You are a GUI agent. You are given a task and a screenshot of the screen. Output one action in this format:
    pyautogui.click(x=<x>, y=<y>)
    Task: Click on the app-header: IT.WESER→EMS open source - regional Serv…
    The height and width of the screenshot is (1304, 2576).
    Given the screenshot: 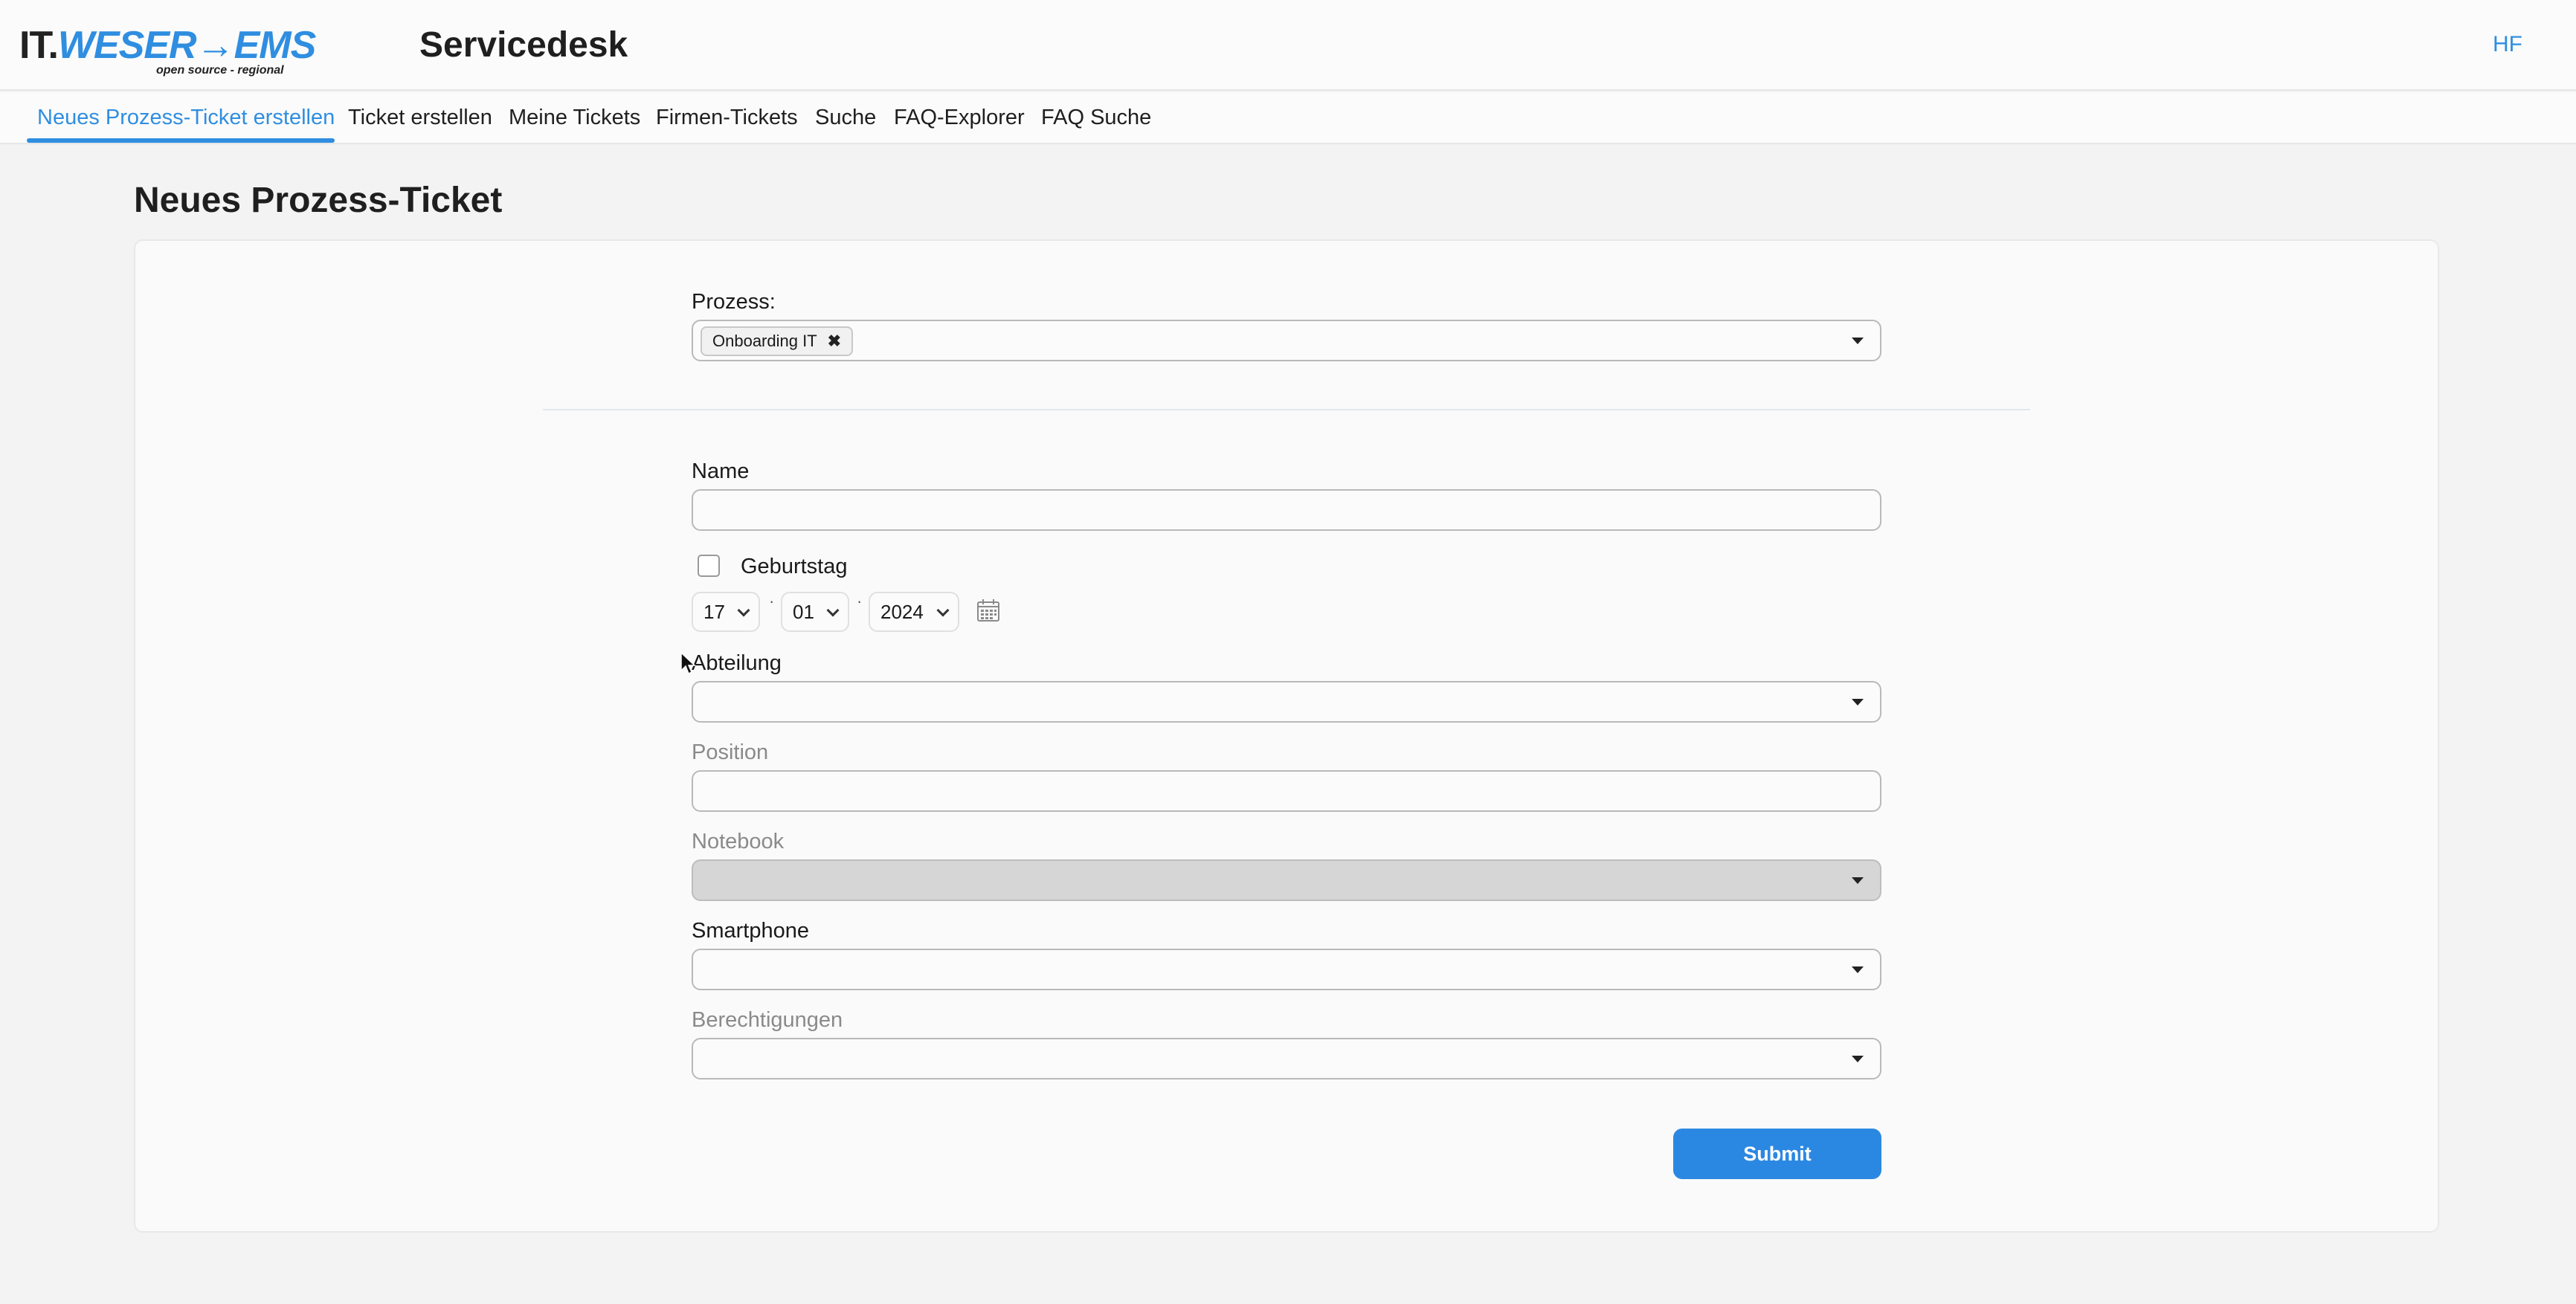 What is the action you would take?
    pyautogui.click(x=1288, y=45)
    